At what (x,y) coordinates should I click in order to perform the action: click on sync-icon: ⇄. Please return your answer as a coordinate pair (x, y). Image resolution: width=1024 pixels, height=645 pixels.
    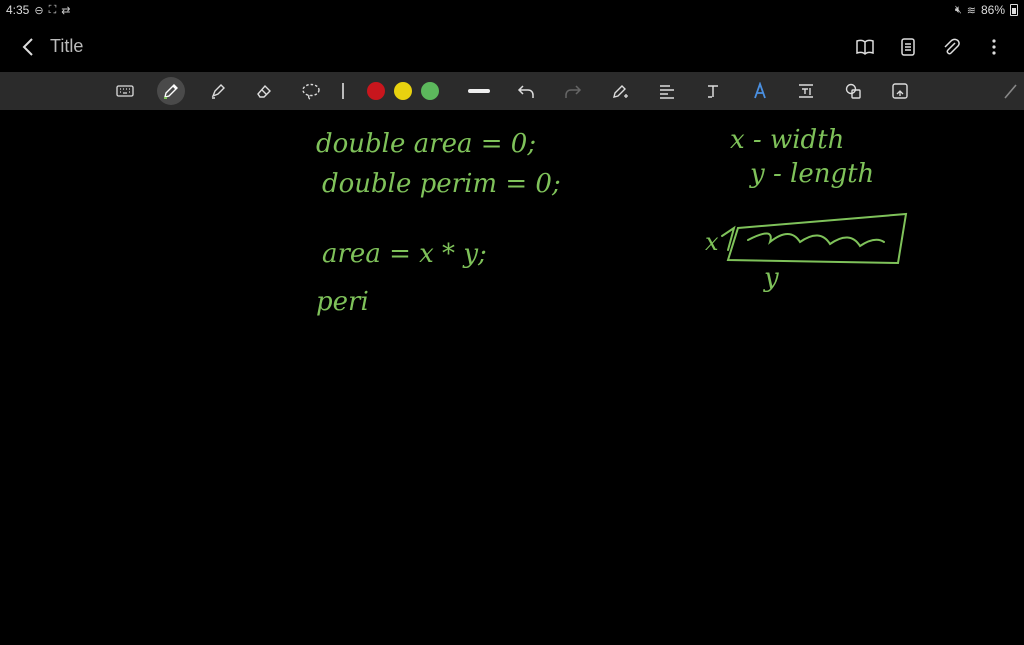
    Looking at the image, I should click on (66, 10).